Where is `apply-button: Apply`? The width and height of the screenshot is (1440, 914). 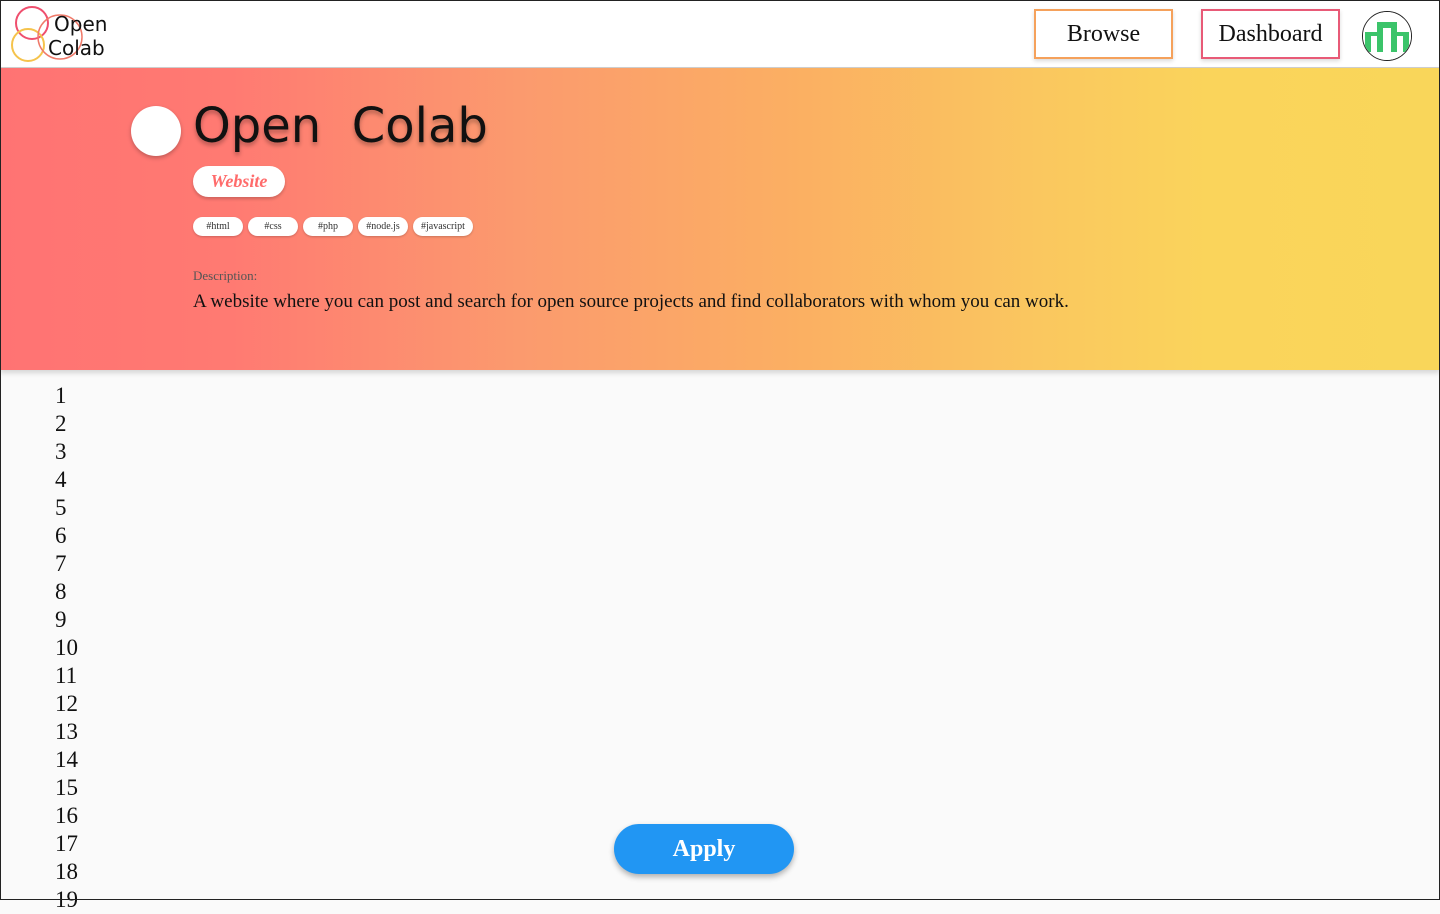
apply-button: Apply is located at coordinates (704, 849).